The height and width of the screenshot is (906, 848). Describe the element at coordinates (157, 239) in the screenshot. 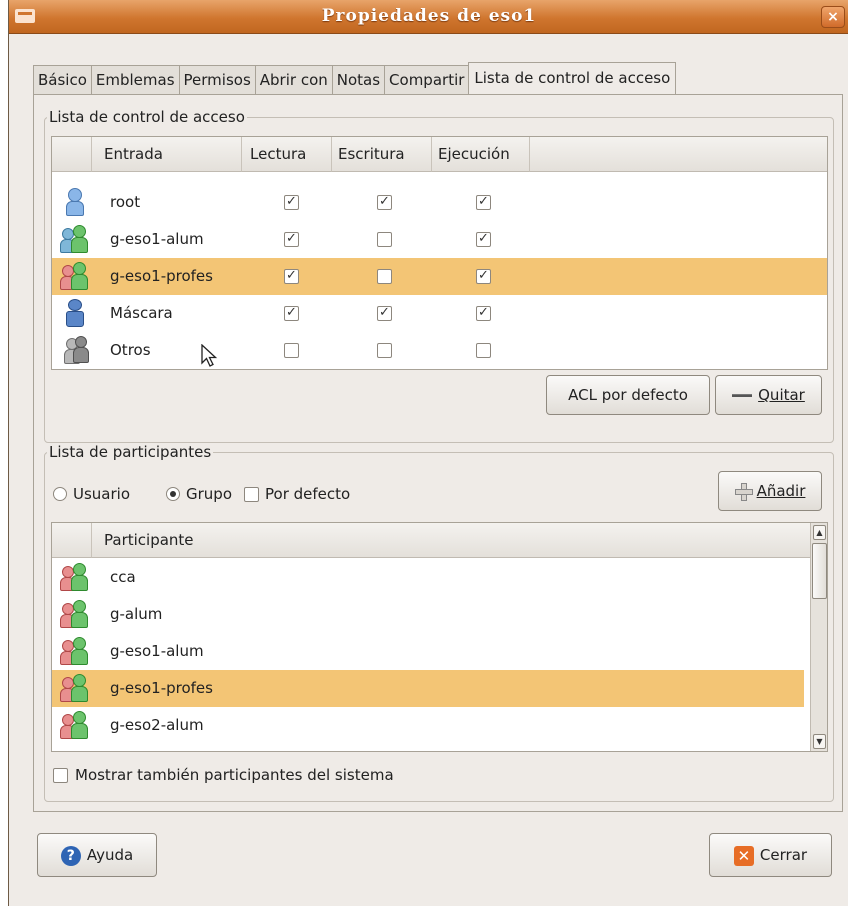

I see `acl-entry-name: g-eso1-alum` at that location.